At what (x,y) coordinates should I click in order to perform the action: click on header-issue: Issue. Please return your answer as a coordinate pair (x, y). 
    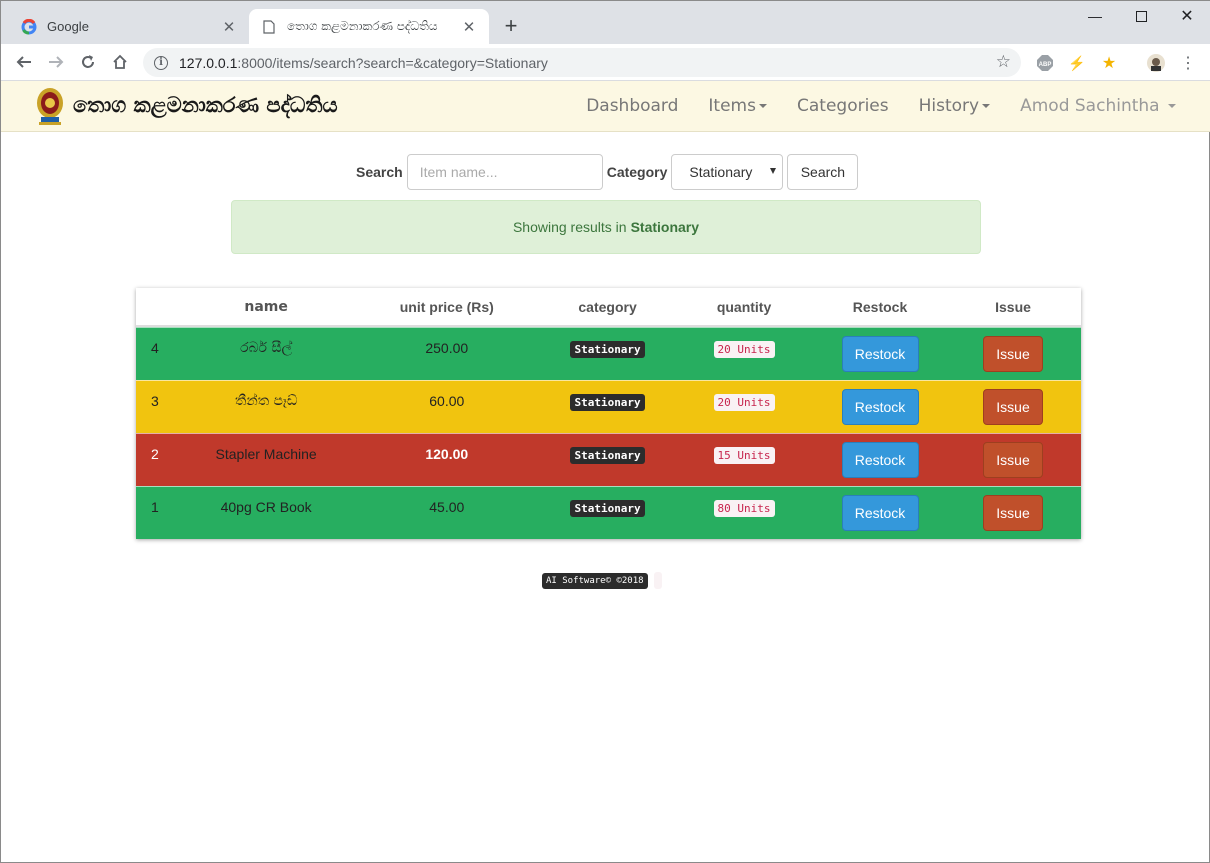
    Looking at the image, I should click on (1013, 306).